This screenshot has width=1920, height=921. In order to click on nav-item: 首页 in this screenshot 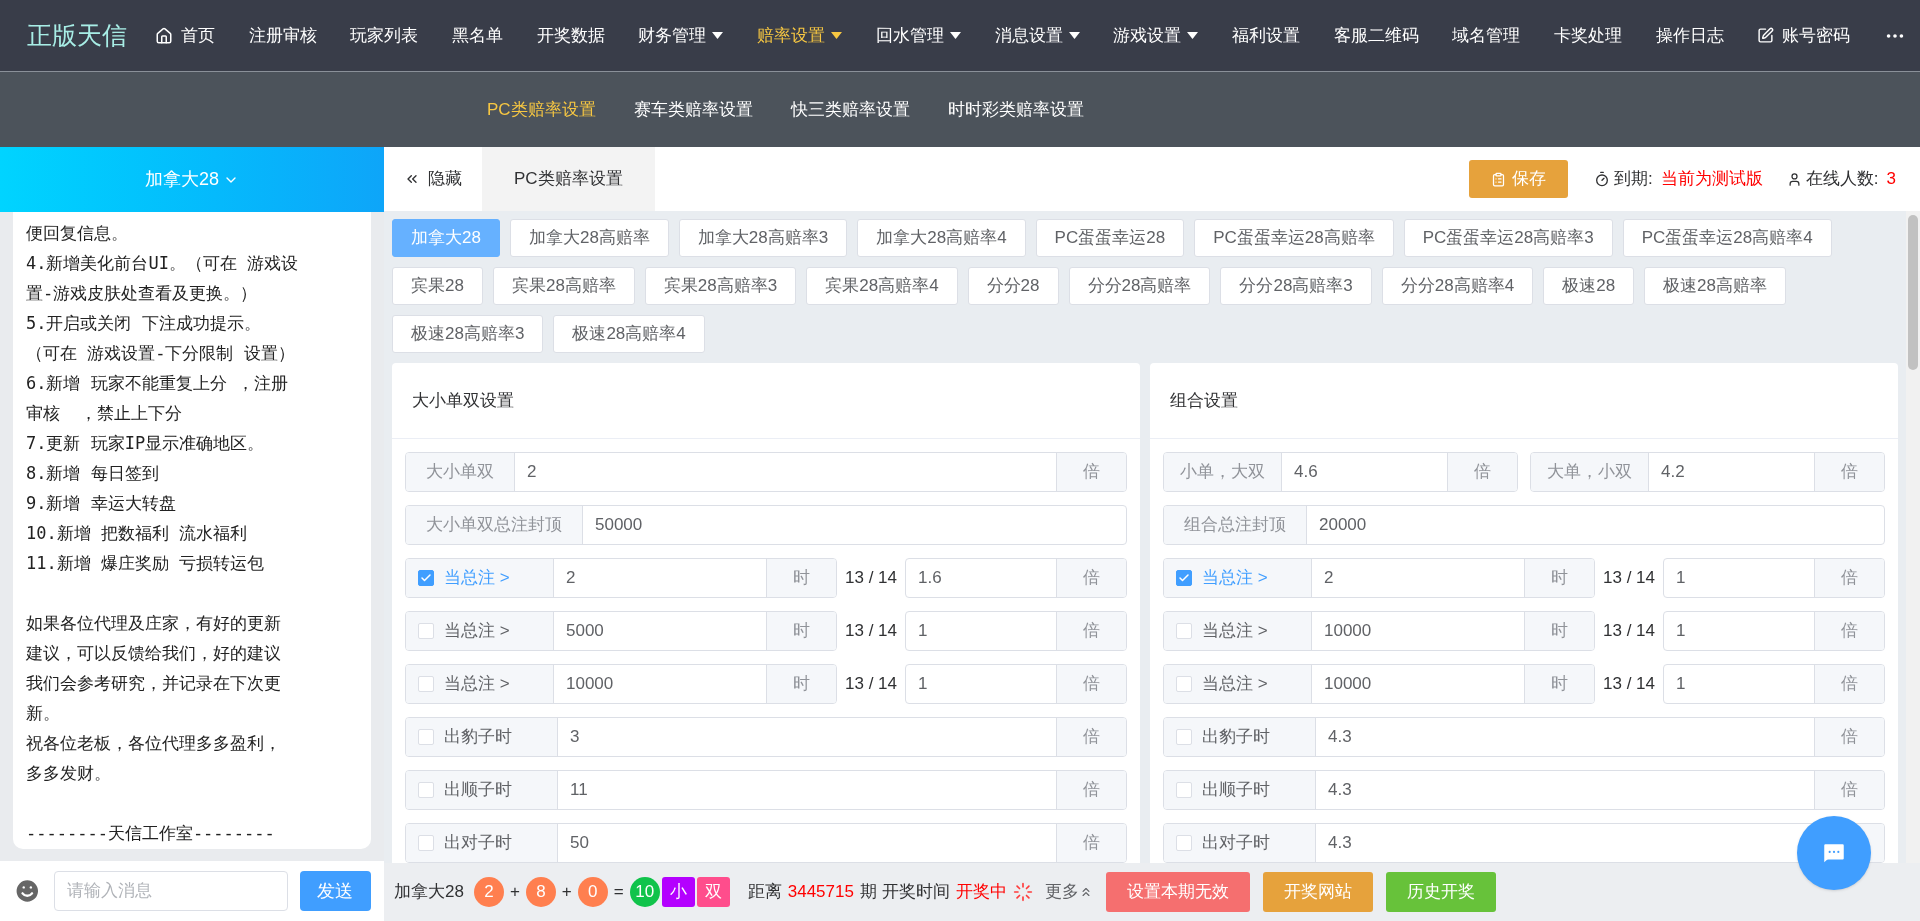, I will do `click(185, 35)`.